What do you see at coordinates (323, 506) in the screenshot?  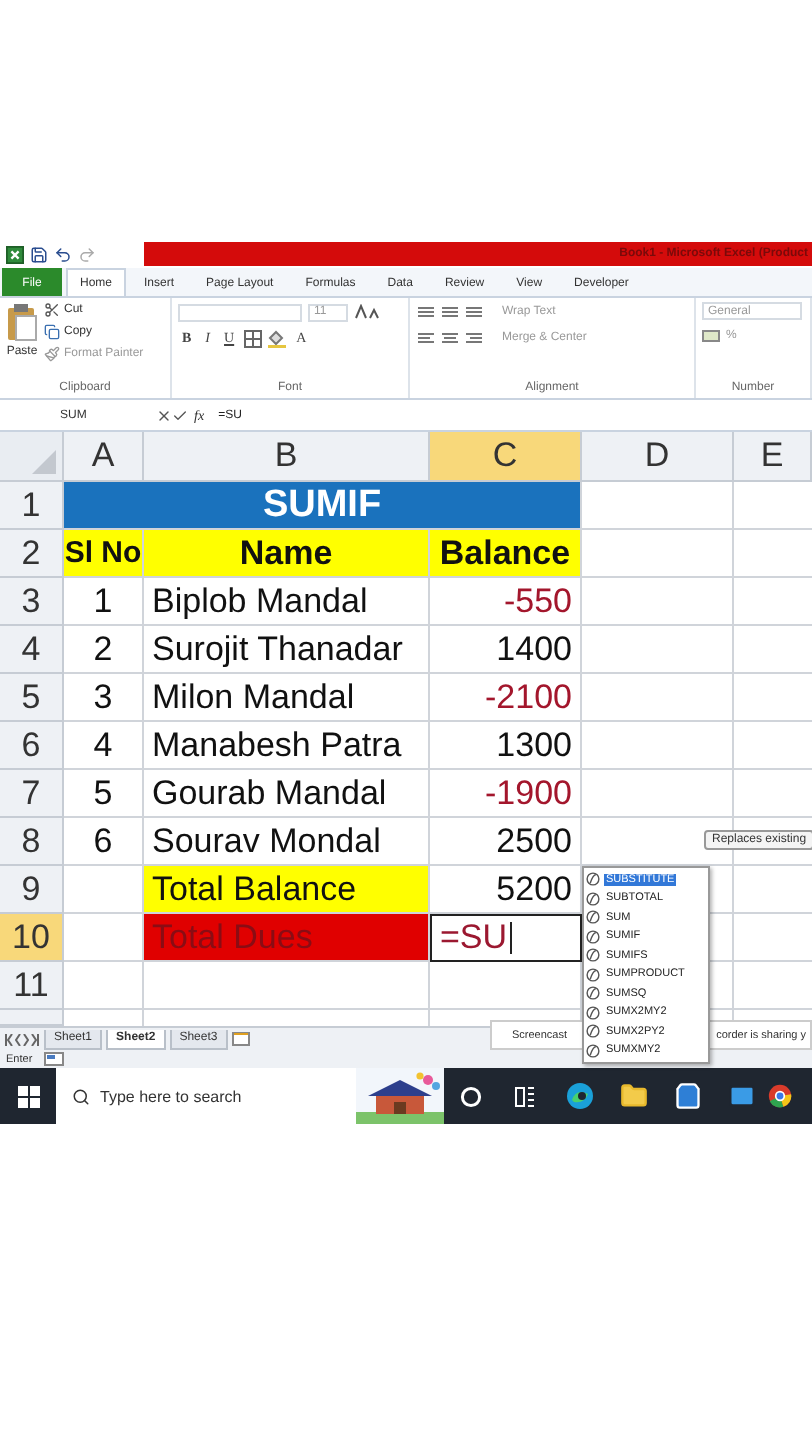 I see `table-cell: SUMIF` at bounding box center [323, 506].